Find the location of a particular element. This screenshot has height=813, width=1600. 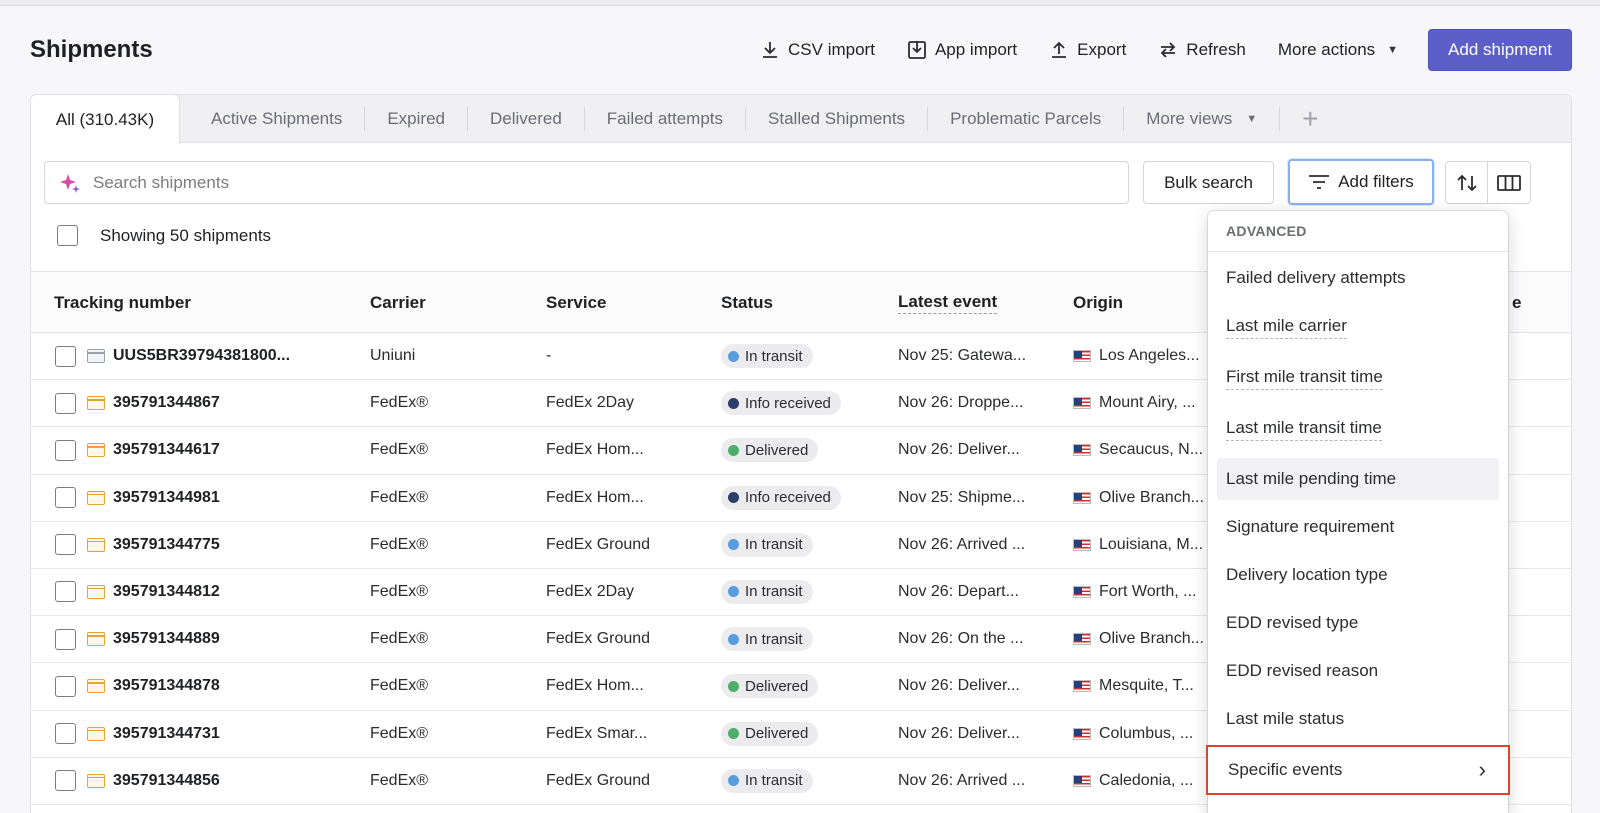

filter-option: Last mile status is located at coordinates (1285, 719).